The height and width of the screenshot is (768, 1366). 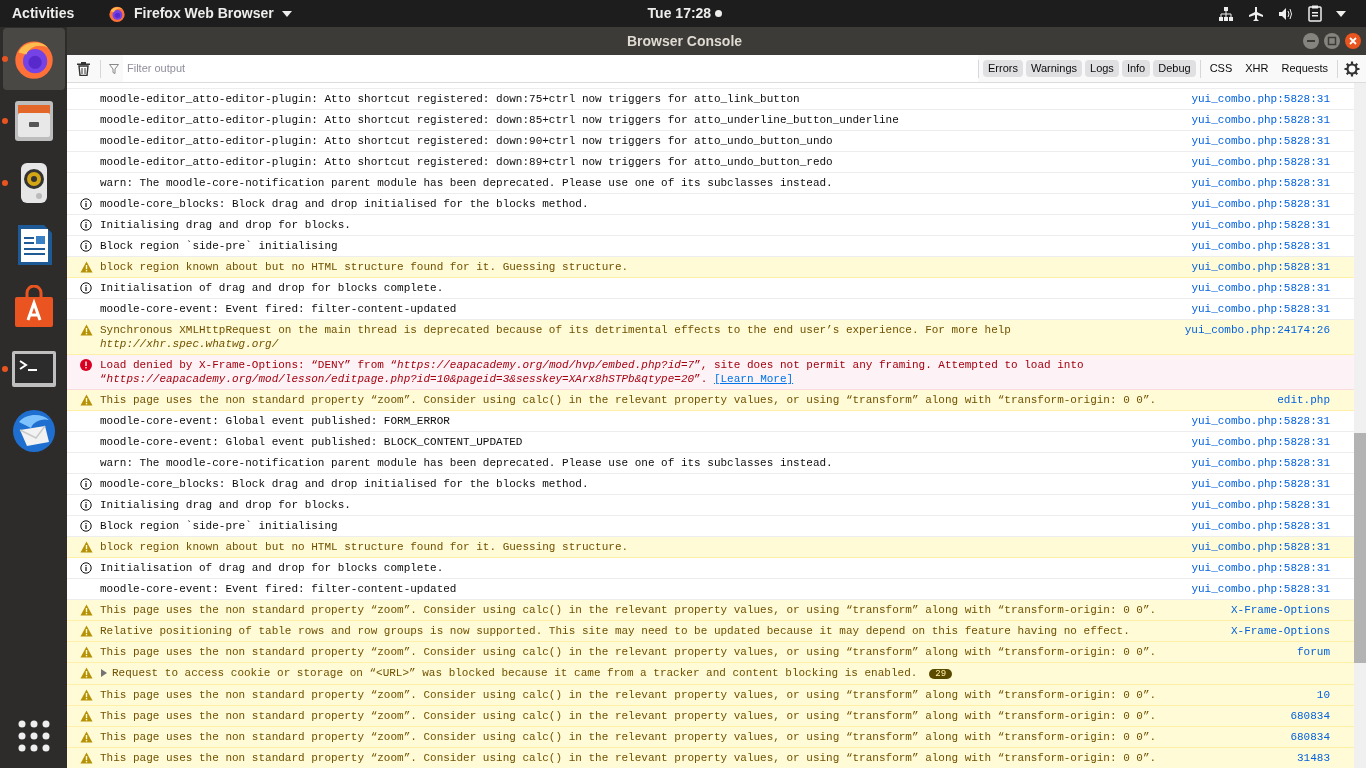 What do you see at coordinates (33, 736) in the screenshot?
I see `app-grid-icon` at bounding box center [33, 736].